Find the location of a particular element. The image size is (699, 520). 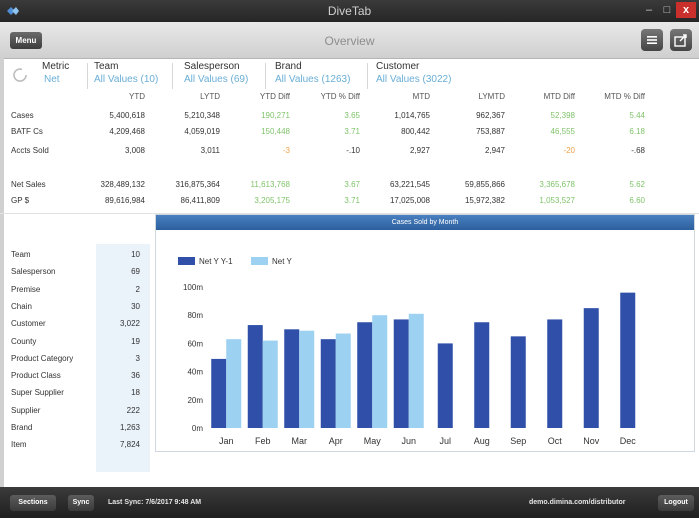

x-tick-label: Jan is located at coordinates (226, 441).